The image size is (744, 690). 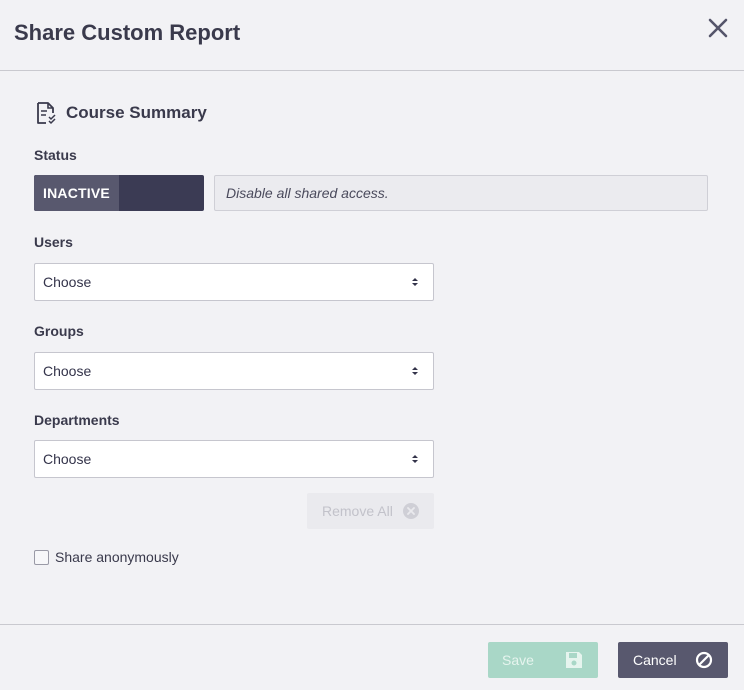 I want to click on departments-label: Departments, so click(x=77, y=420).